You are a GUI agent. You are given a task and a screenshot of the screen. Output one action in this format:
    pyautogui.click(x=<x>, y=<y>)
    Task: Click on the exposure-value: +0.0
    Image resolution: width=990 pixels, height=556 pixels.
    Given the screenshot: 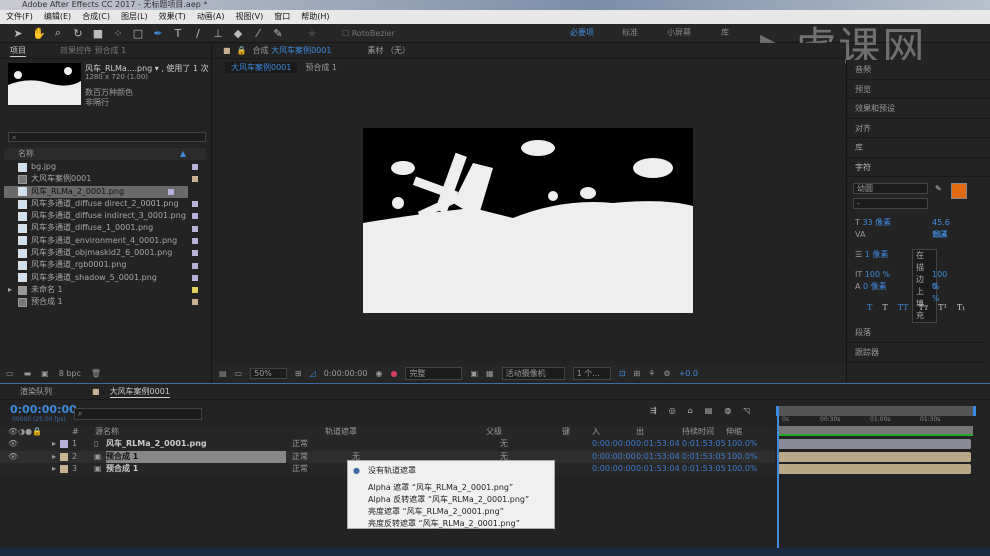 What is the action you would take?
    pyautogui.click(x=688, y=373)
    